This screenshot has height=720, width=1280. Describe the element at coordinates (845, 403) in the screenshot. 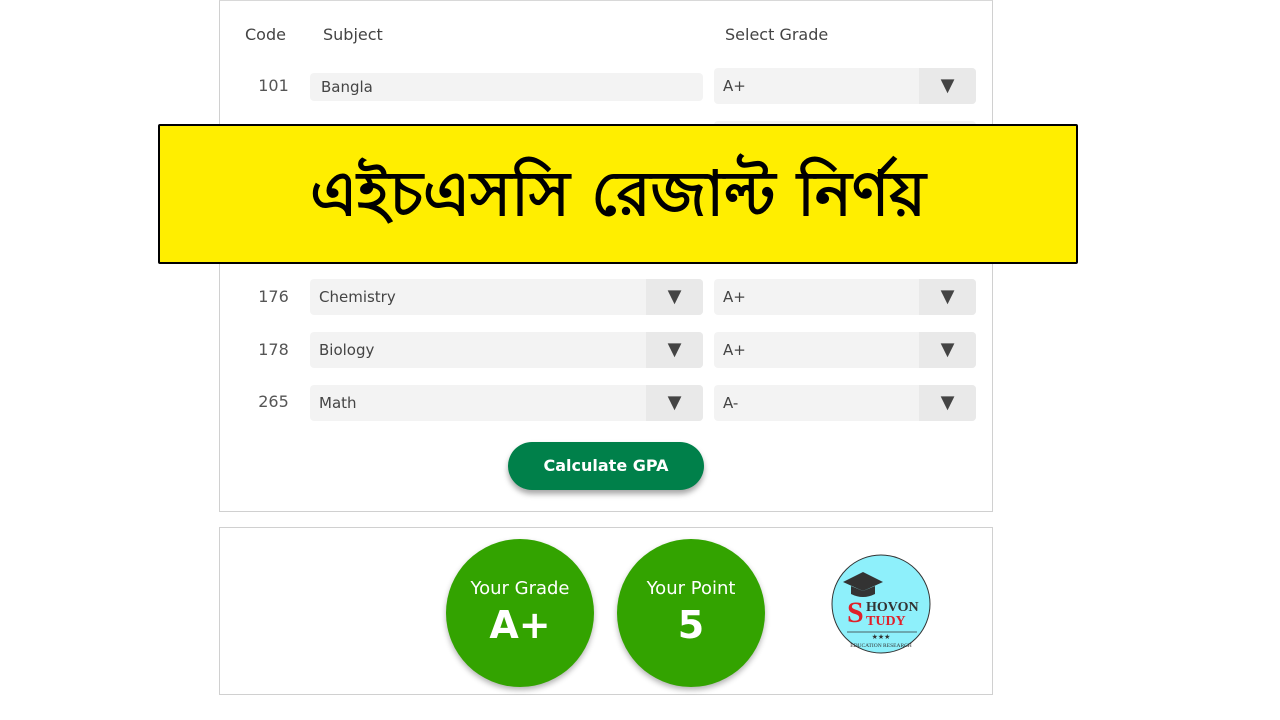

I see `grade-select: A- ▼` at that location.